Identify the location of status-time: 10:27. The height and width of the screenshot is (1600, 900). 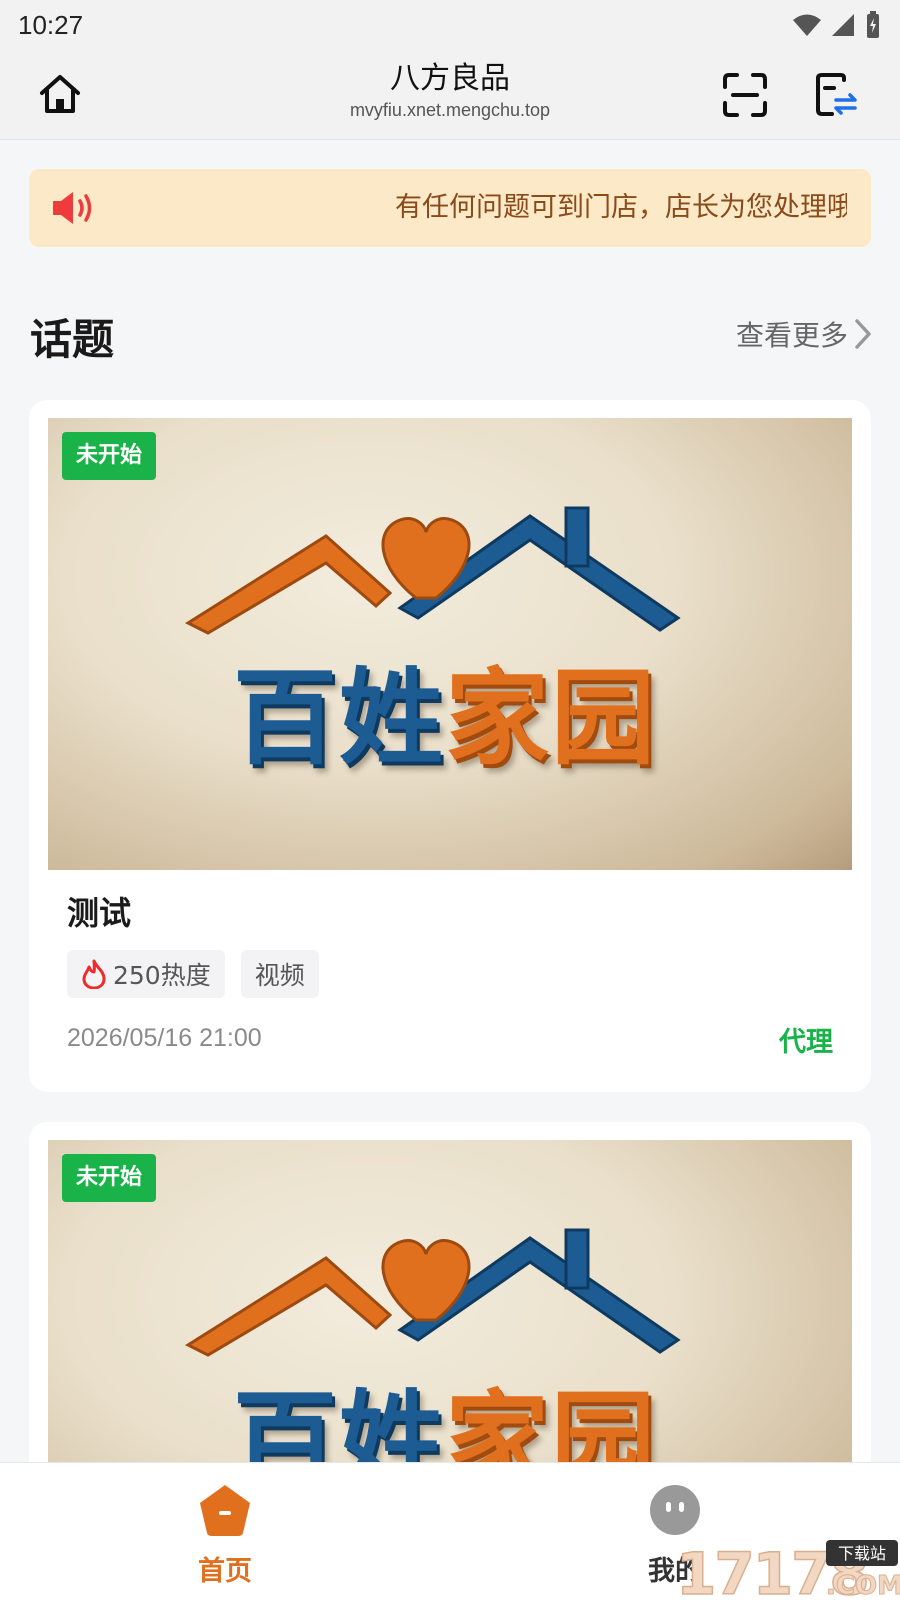
(51, 24).